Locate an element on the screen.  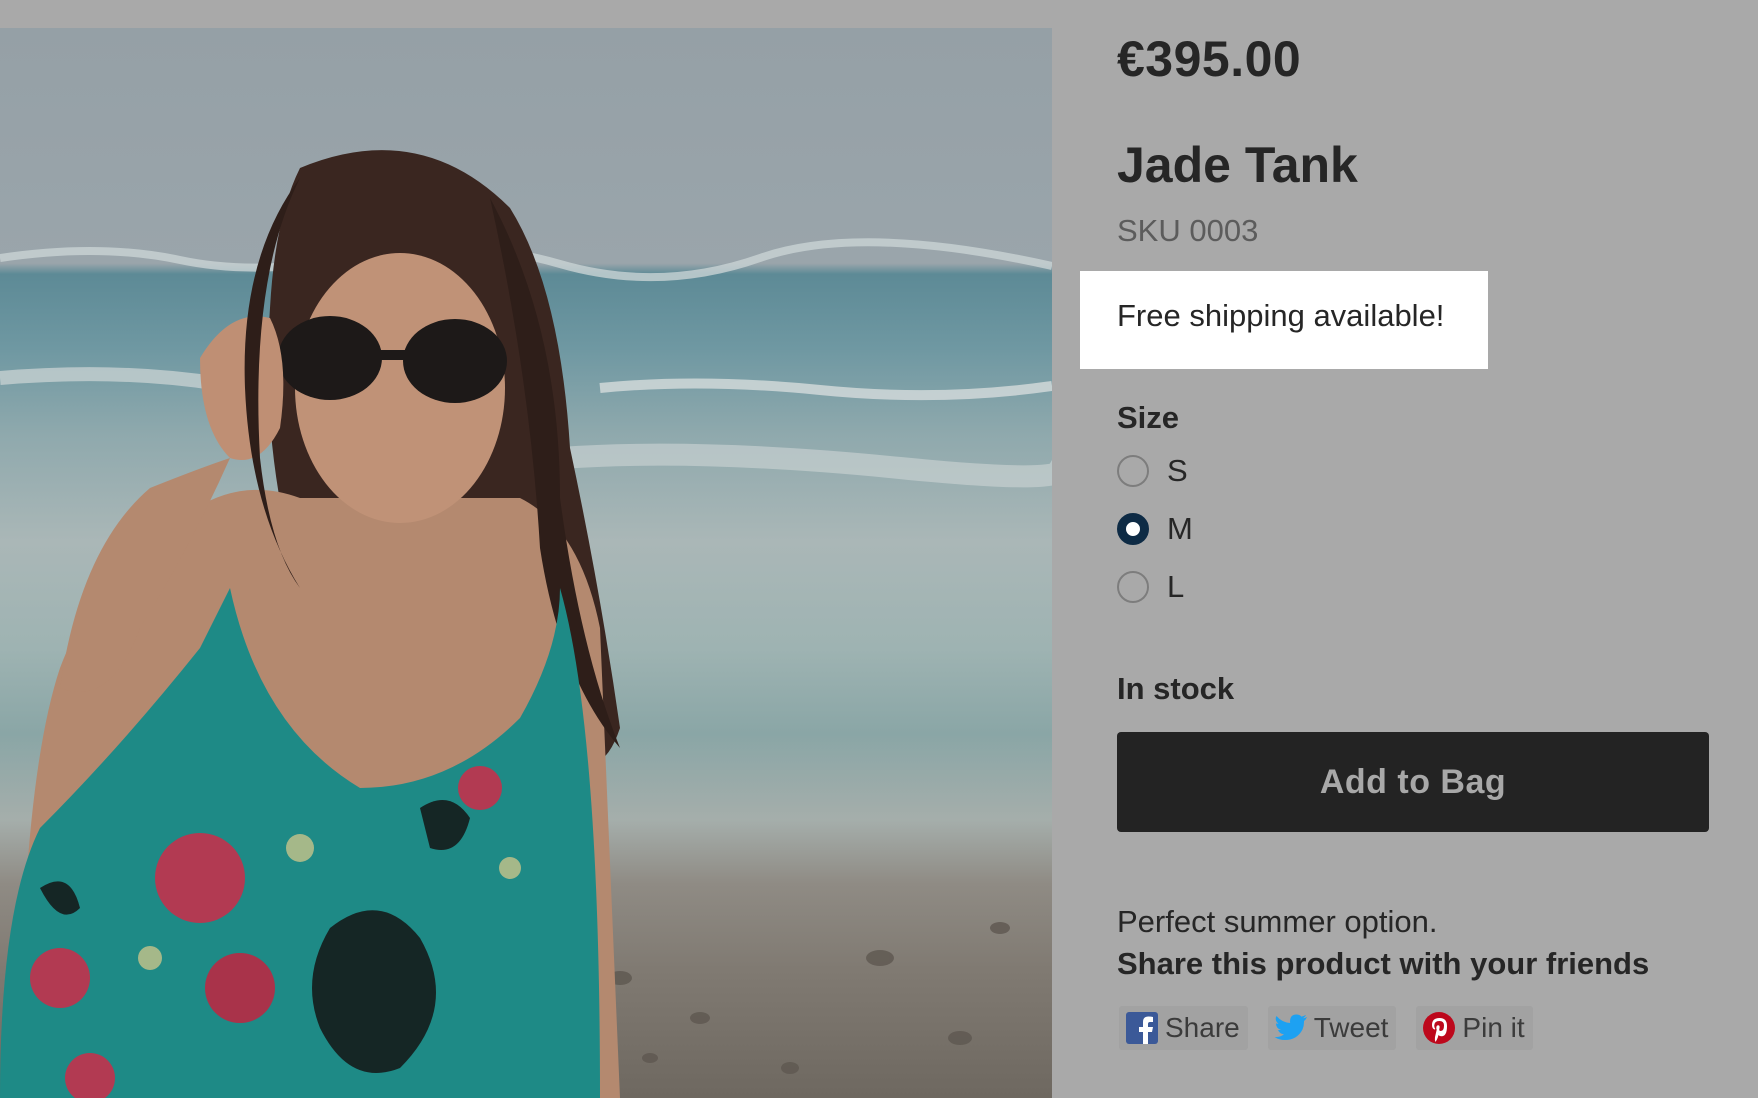
facebook-share-button: Share is located at coordinates (1183, 1028).